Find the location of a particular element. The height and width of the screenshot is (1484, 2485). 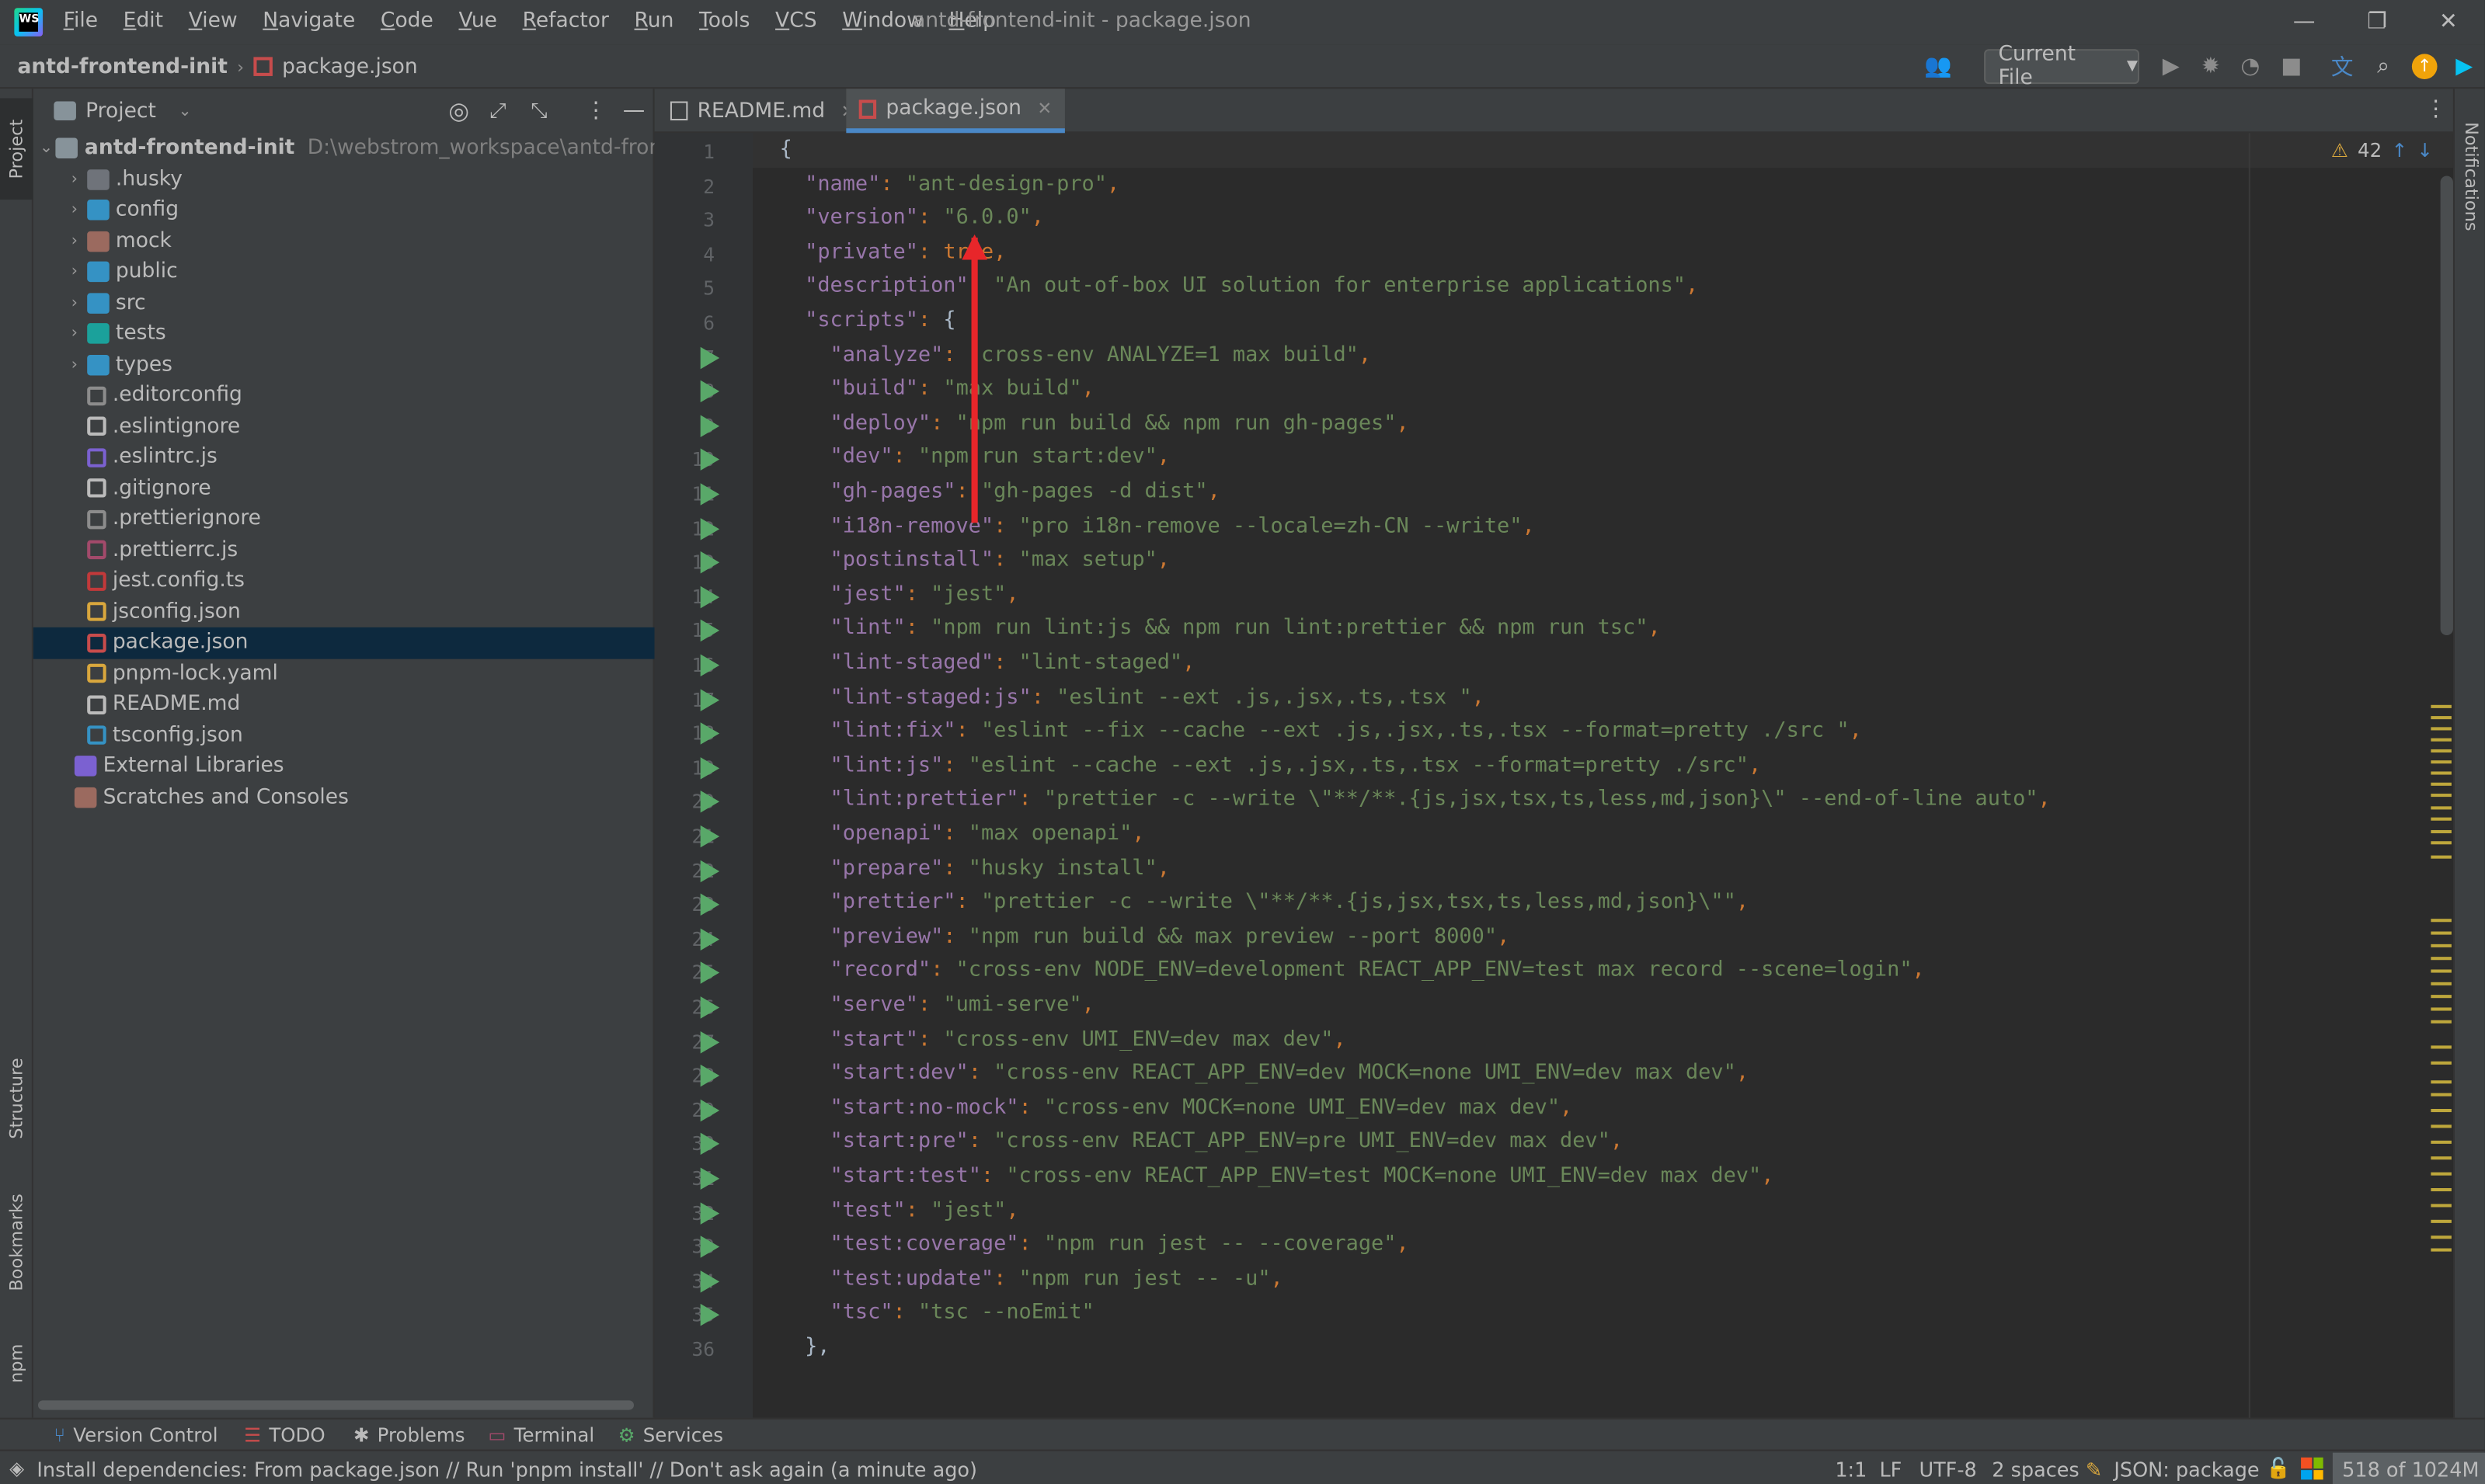

services-tab: ⚙ Services is located at coordinates (670, 1435).